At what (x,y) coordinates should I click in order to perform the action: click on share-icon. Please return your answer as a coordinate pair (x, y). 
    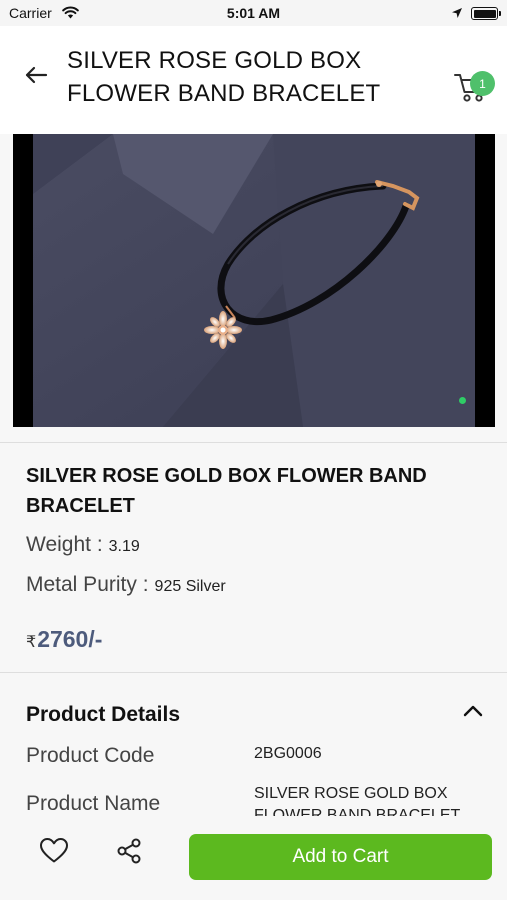
    Looking at the image, I should click on (129, 853).